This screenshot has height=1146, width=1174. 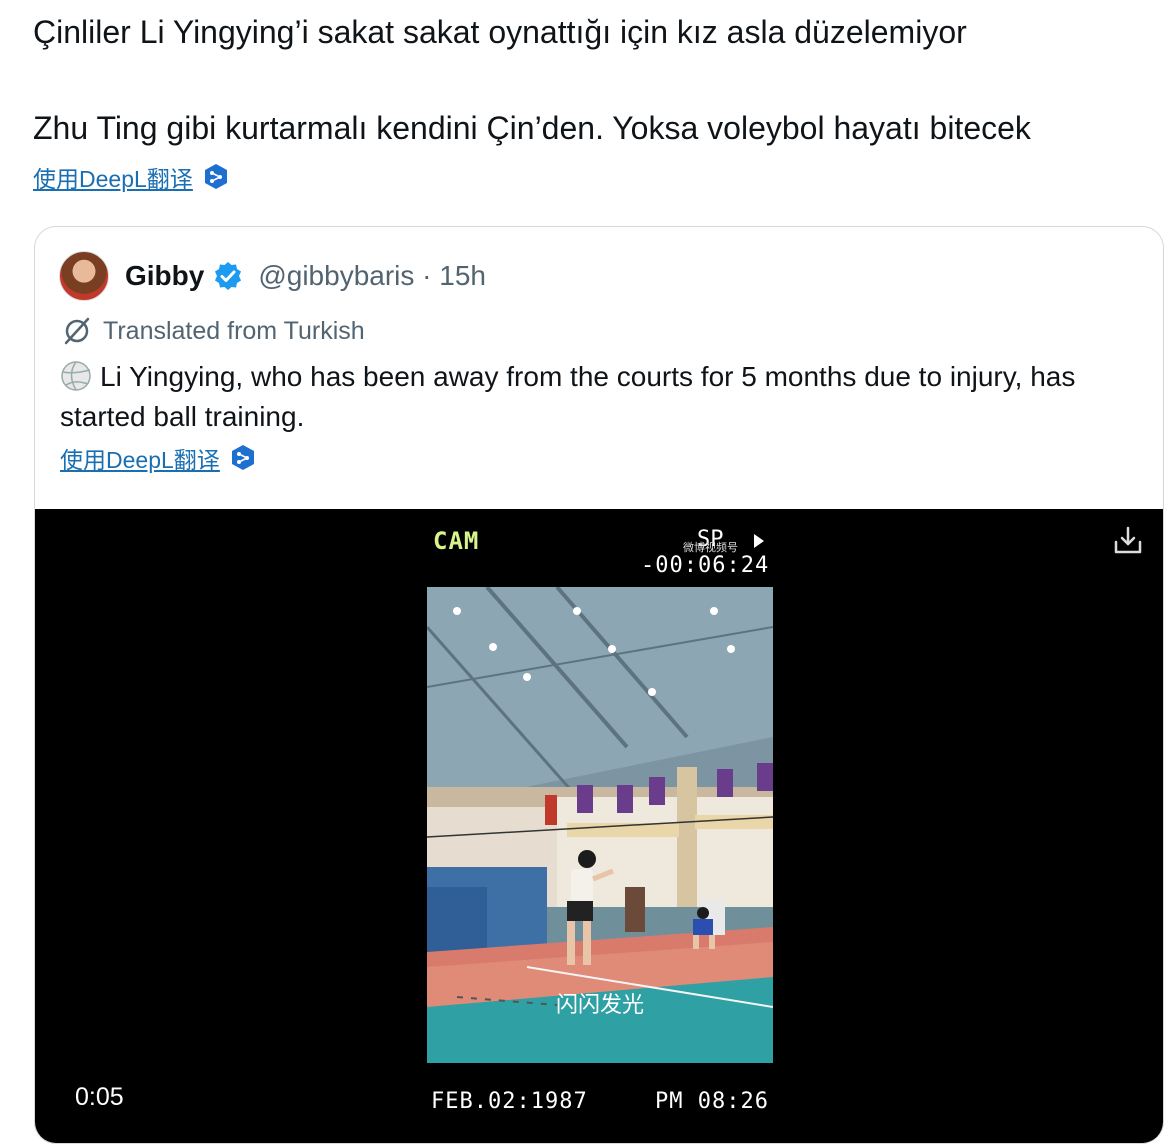 I want to click on video-subtitle: 闪闪发光, so click(x=599, y=1005).